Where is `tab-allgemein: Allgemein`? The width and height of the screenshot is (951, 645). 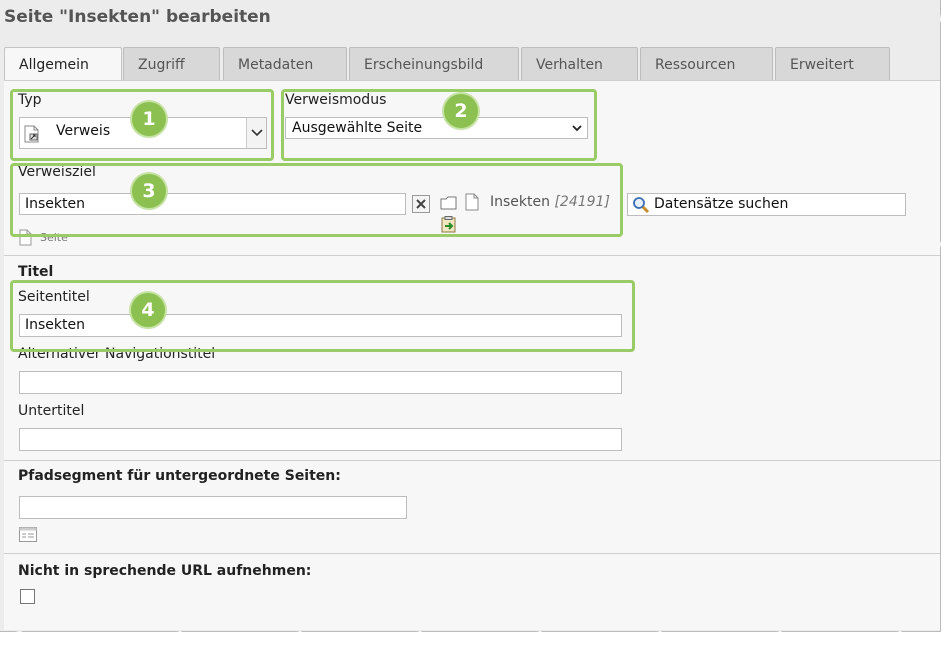 tab-allgemein: Allgemein is located at coordinates (63, 64).